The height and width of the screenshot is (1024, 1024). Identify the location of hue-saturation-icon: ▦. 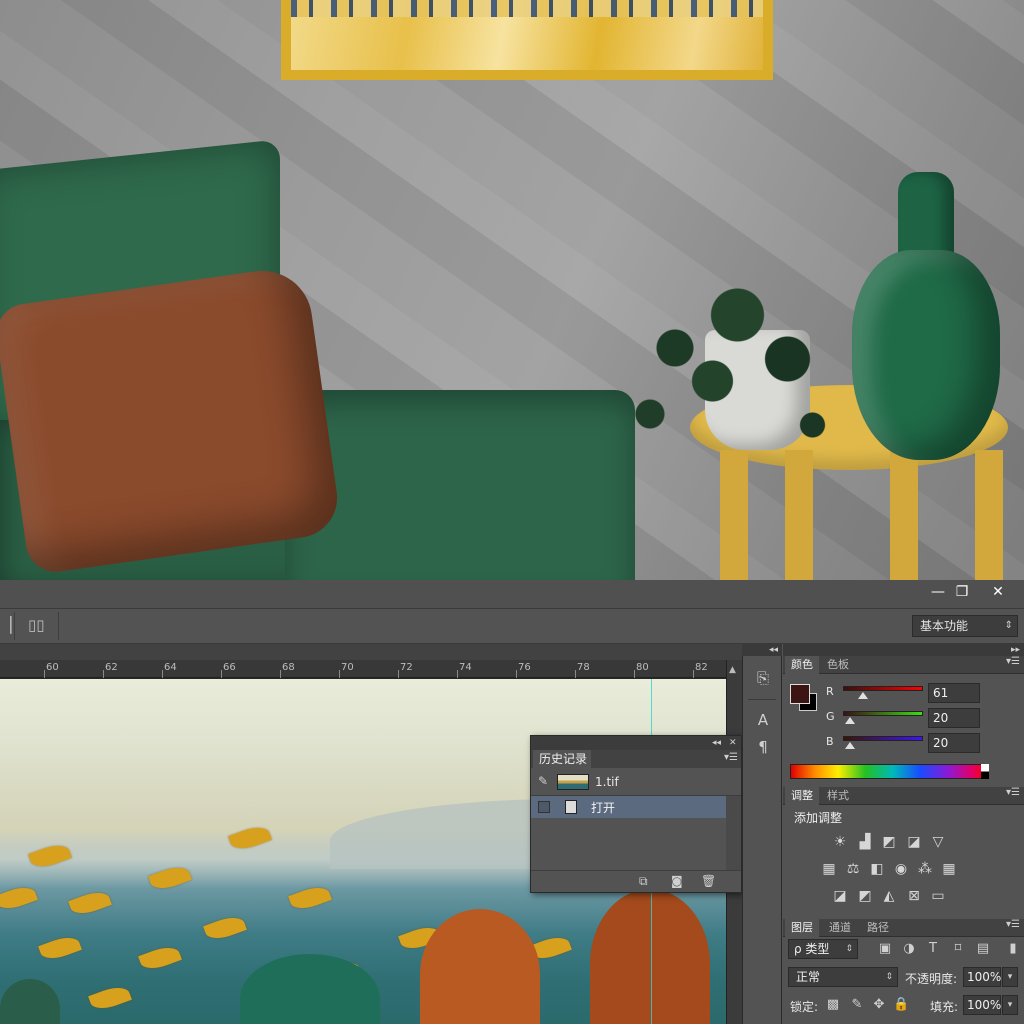
(829, 869).